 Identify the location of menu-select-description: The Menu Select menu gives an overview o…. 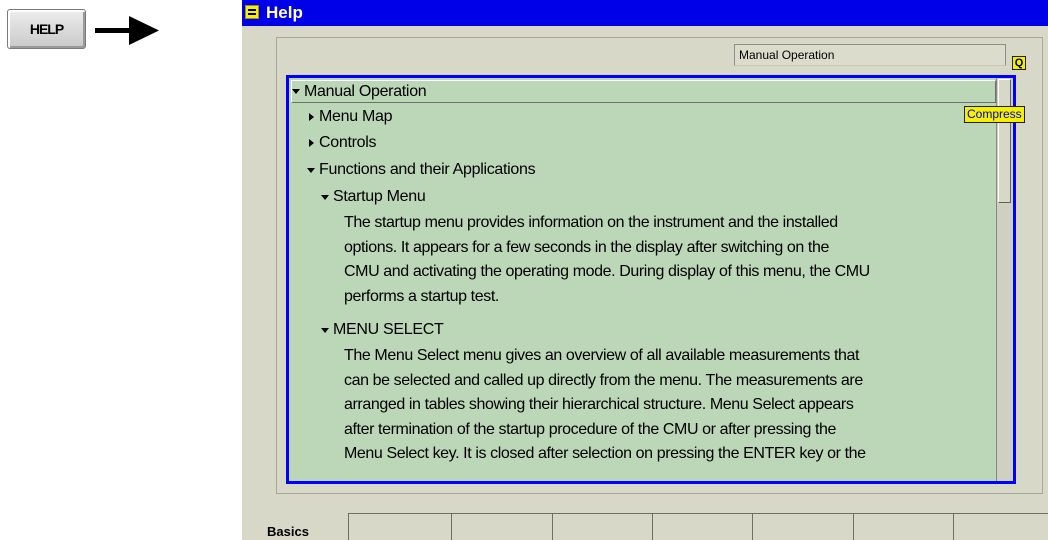
(674, 405).